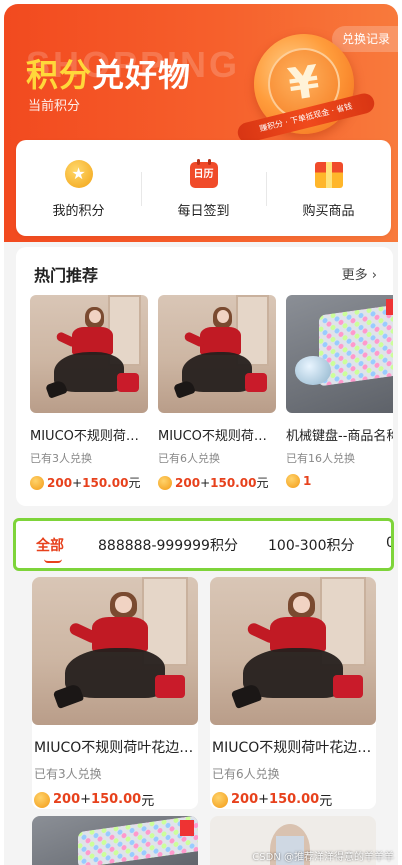 The width and height of the screenshot is (402, 865). Describe the element at coordinates (329, 174) in the screenshot. I see `gift-box-icon` at that location.